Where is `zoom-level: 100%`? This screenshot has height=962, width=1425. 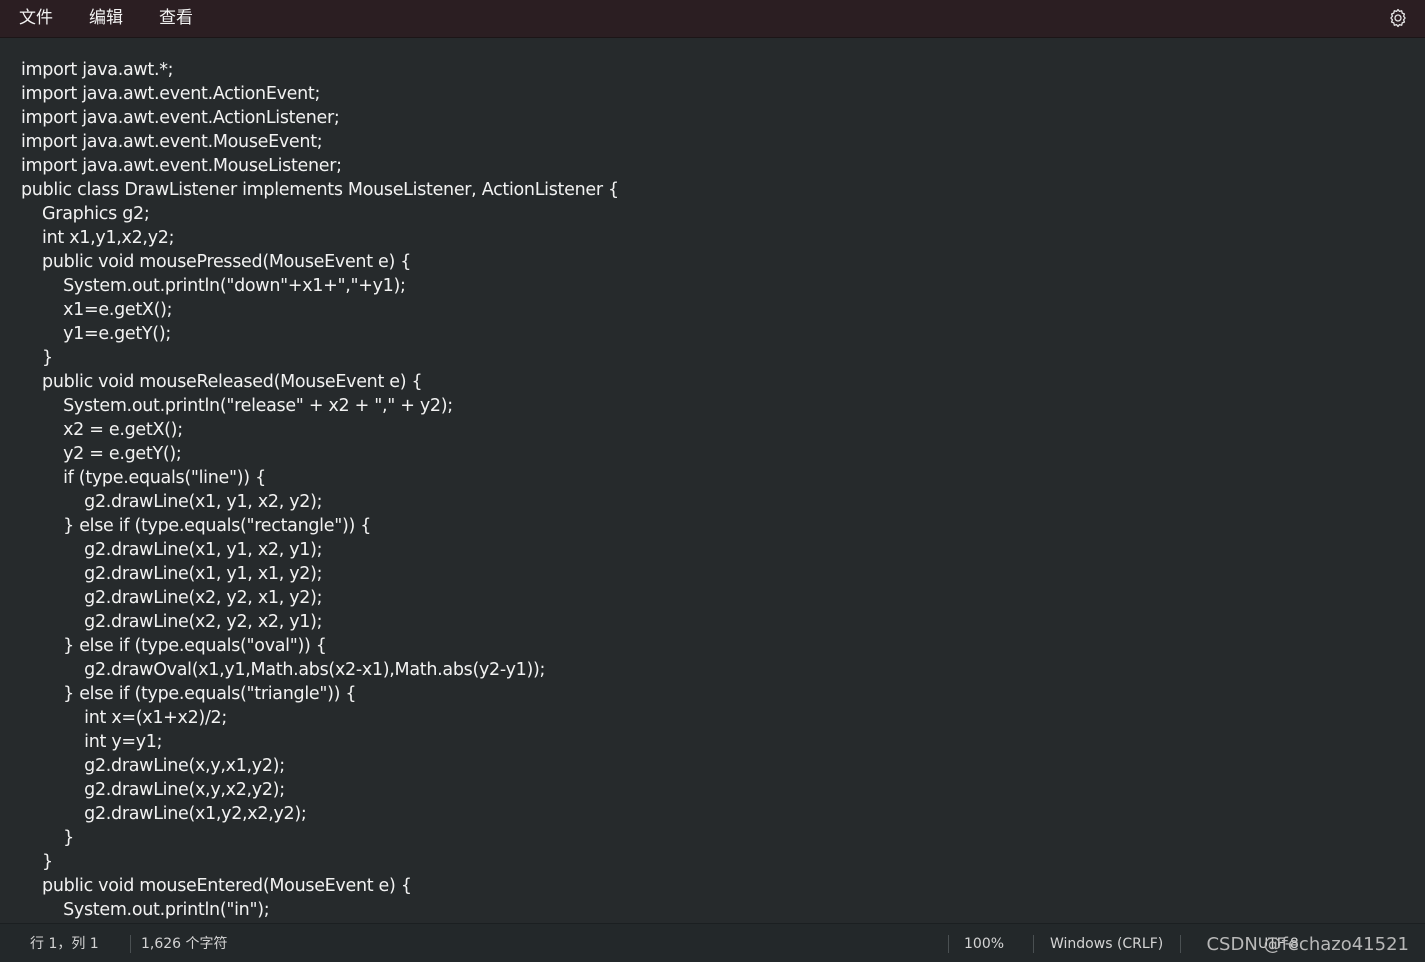 zoom-level: 100% is located at coordinates (984, 943).